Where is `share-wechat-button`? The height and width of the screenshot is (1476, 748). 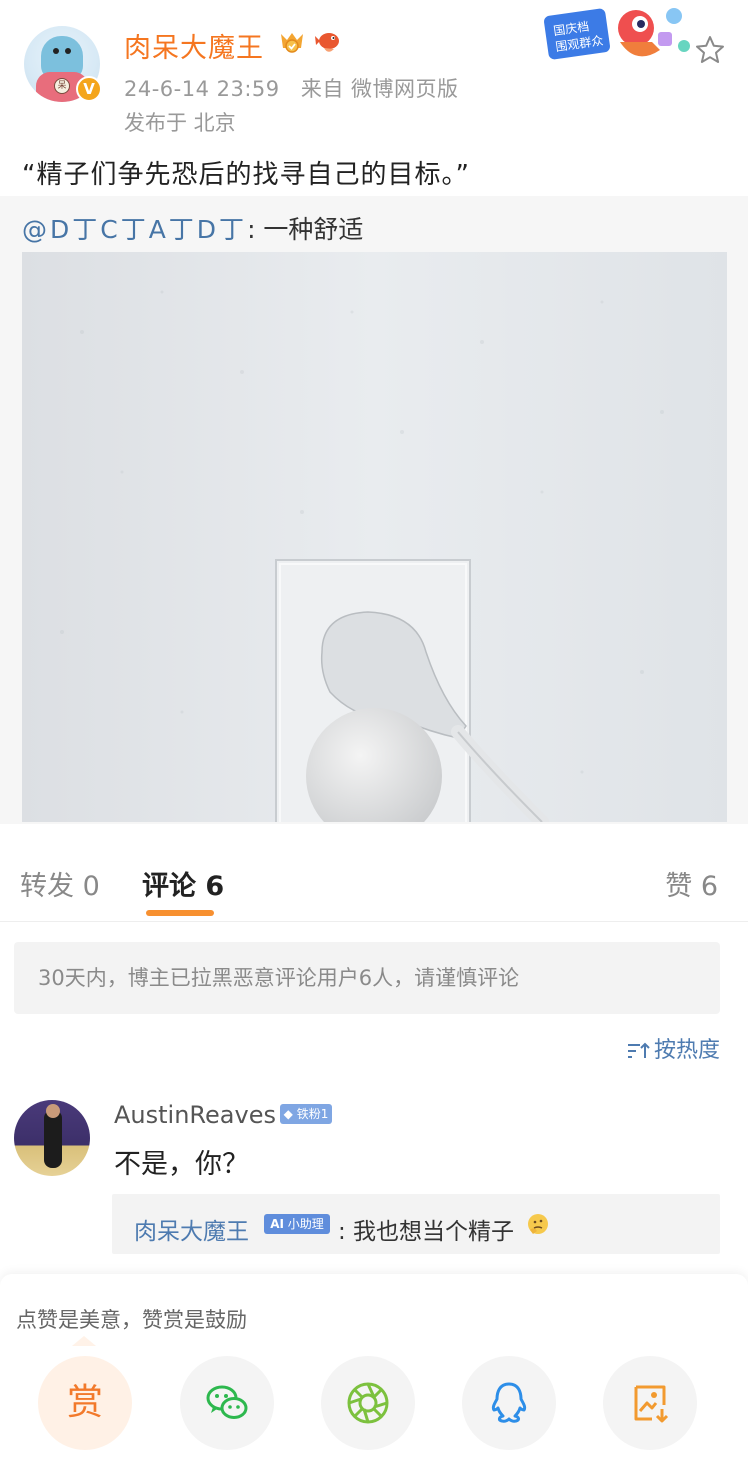
share-wechat-button is located at coordinates (227, 1403).